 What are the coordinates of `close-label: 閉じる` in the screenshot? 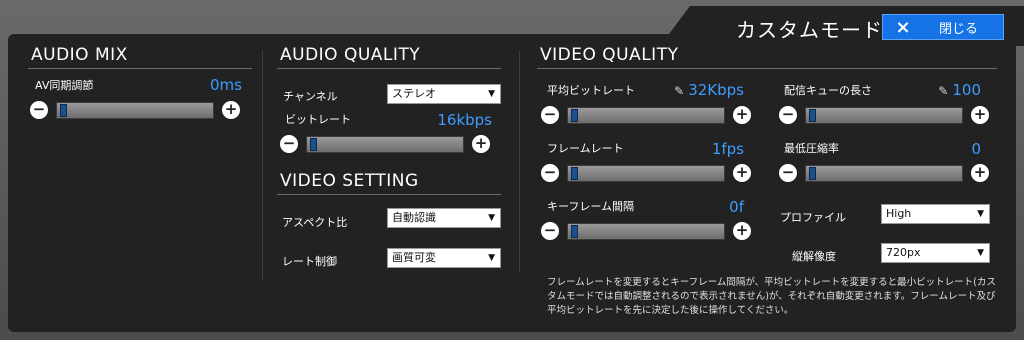 It's located at (959, 29).